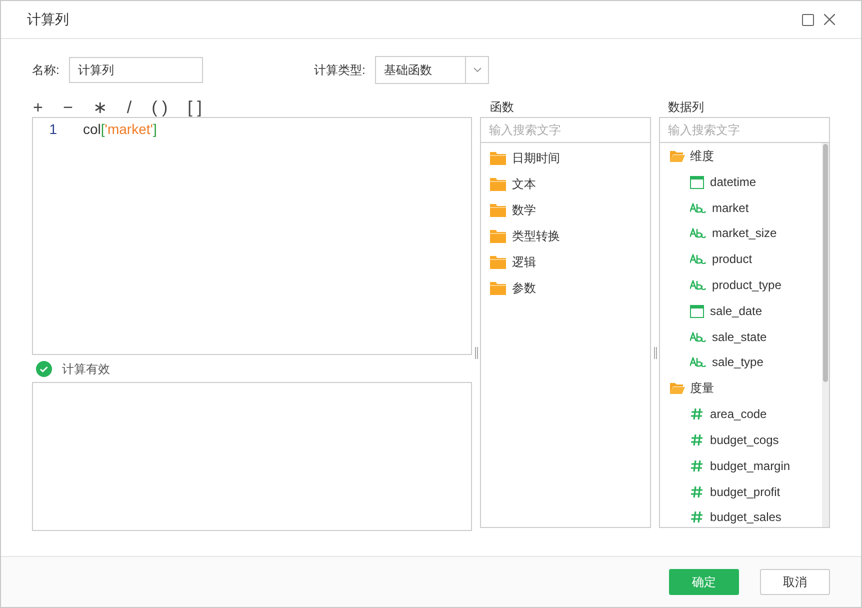  Describe the element at coordinates (565, 184) in the screenshot. I see `function-category: 文本` at that location.